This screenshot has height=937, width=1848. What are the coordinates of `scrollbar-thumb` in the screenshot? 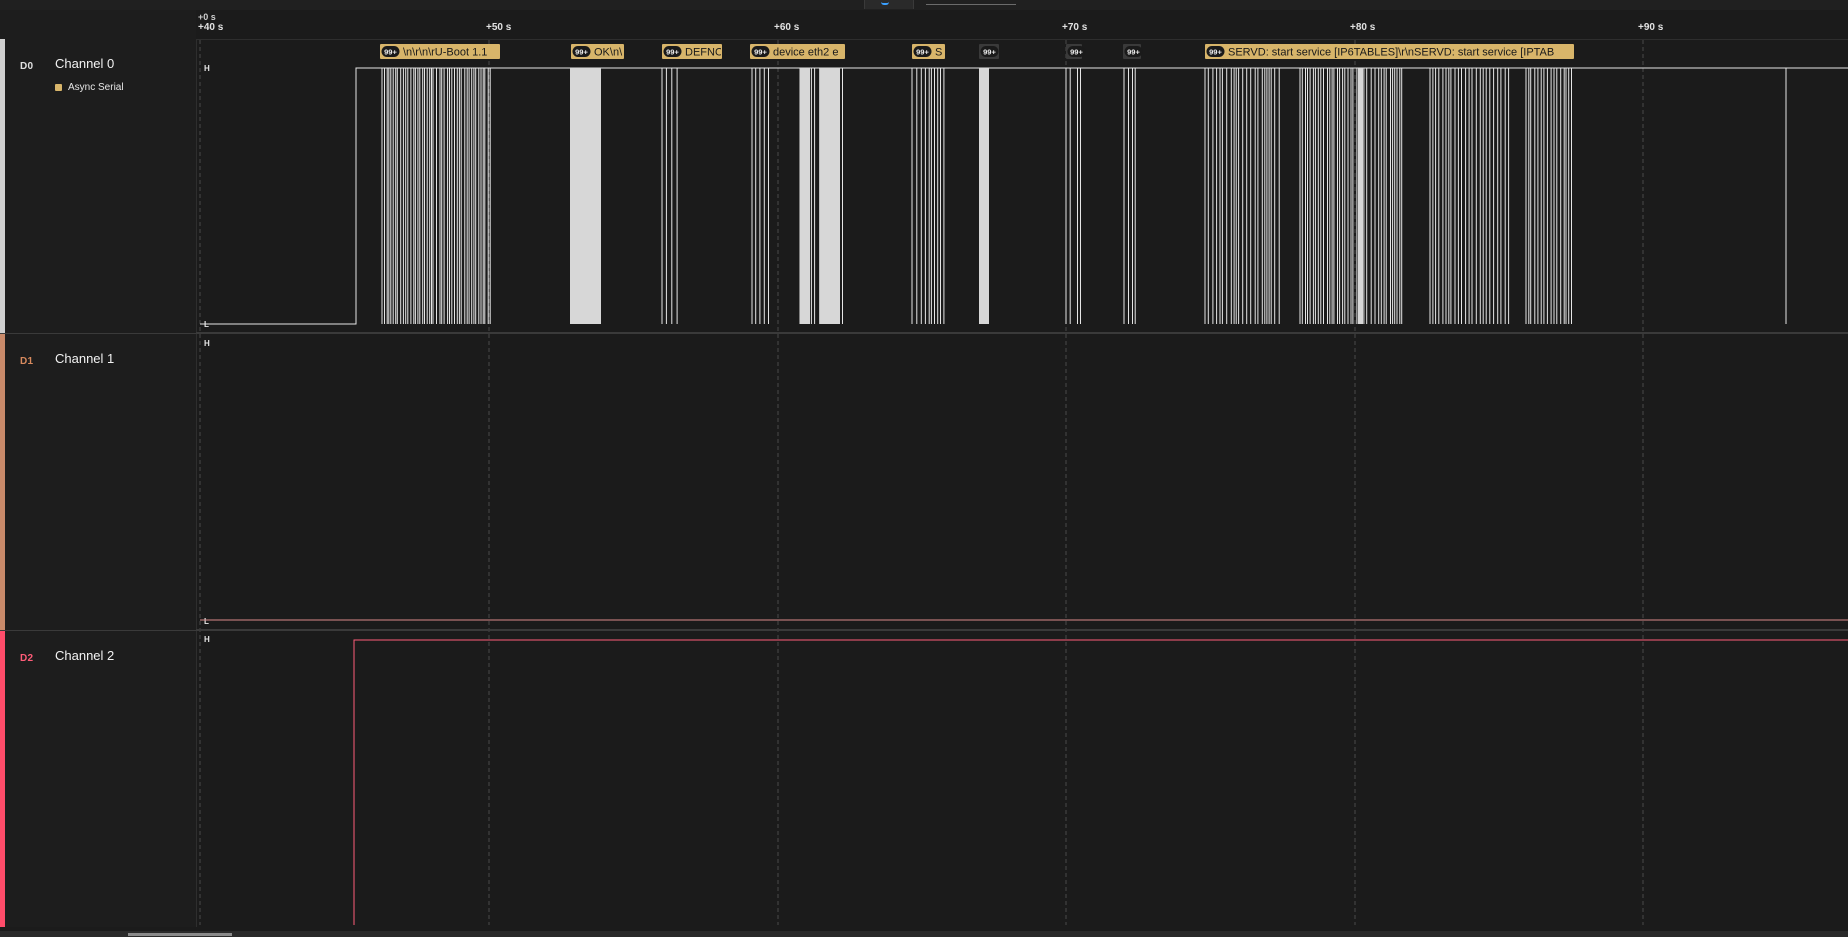 It's located at (180, 934).